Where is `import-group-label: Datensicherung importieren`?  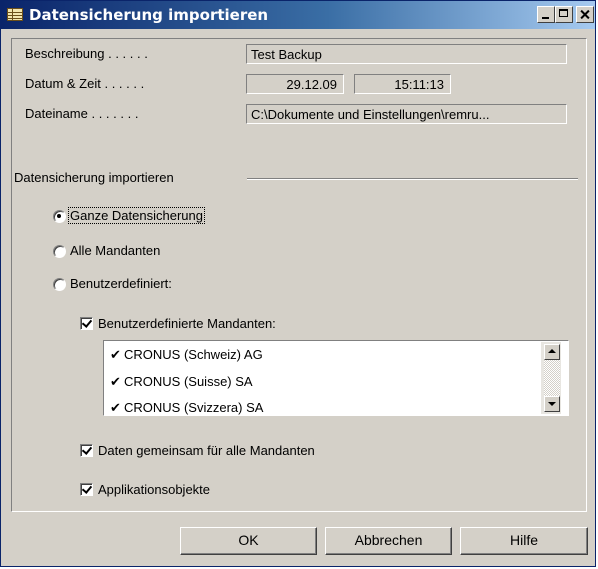 import-group-label: Datensicherung importieren is located at coordinates (94, 177).